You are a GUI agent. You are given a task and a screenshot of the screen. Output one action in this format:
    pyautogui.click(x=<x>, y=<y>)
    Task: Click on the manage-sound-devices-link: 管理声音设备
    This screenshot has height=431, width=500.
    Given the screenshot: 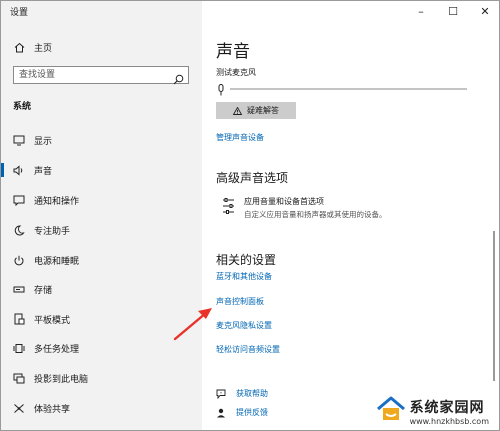 What is the action you would take?
    pyautogui.click(x=240, y=137)
    